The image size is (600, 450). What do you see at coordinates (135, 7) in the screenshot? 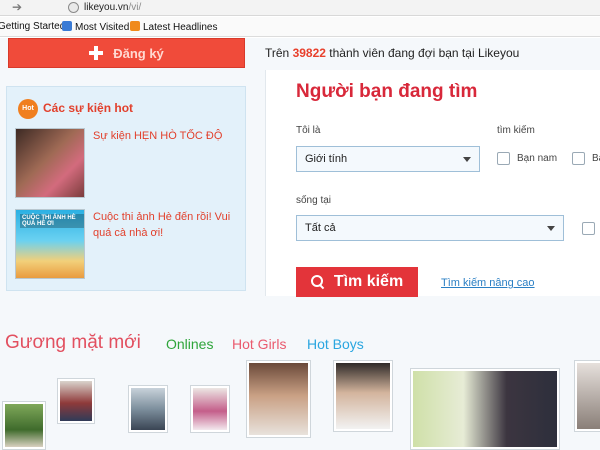
I see `url-path: /vi/` at bounding box center [135, 7].